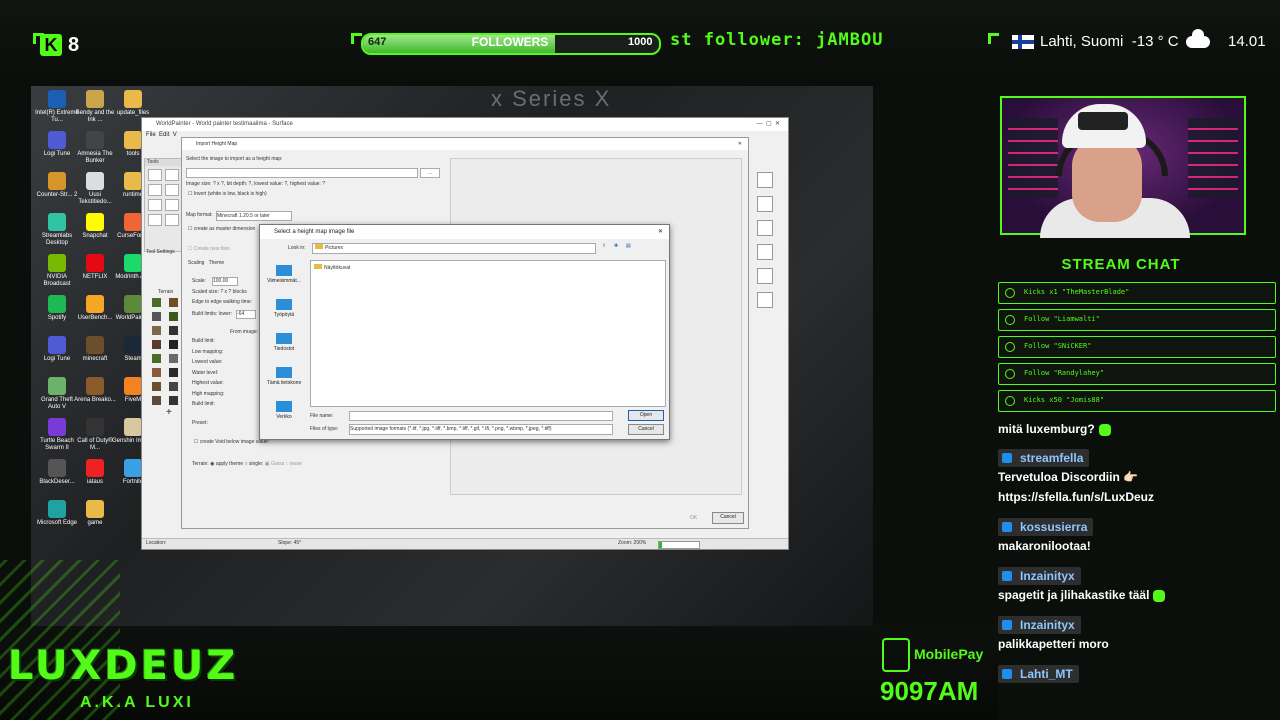 The width and height of the screenshot is (1280, 720). Describe the element at coordinates (254, 216) in the screenshot. I see `map-format-select: Minecraft 1.20.5 or later` at that location.